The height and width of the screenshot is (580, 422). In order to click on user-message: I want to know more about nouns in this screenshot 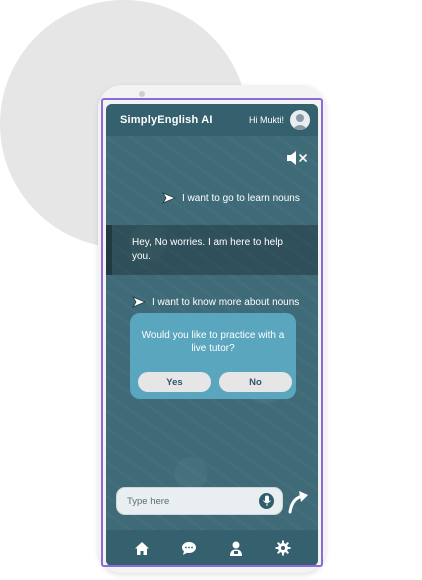, I will do `click(215, 302)`.